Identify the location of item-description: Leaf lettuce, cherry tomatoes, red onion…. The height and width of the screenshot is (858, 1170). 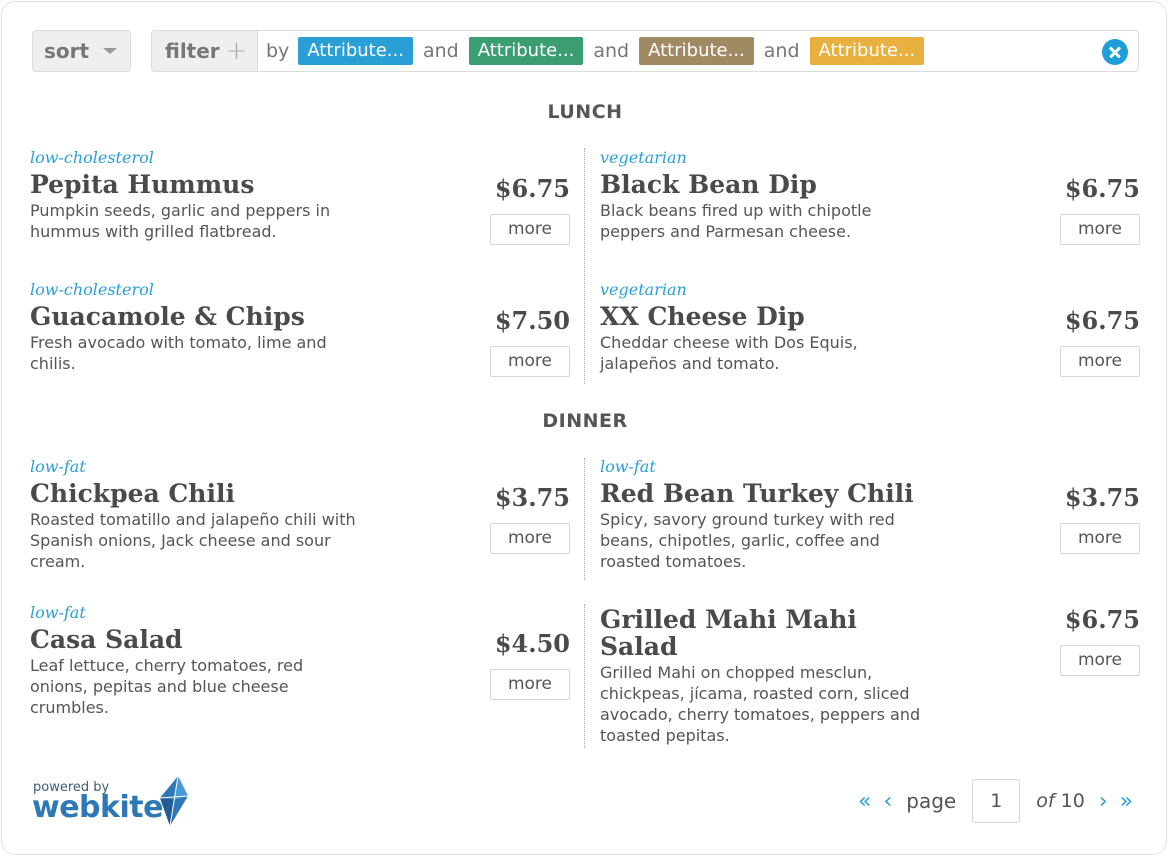
(167, 686).